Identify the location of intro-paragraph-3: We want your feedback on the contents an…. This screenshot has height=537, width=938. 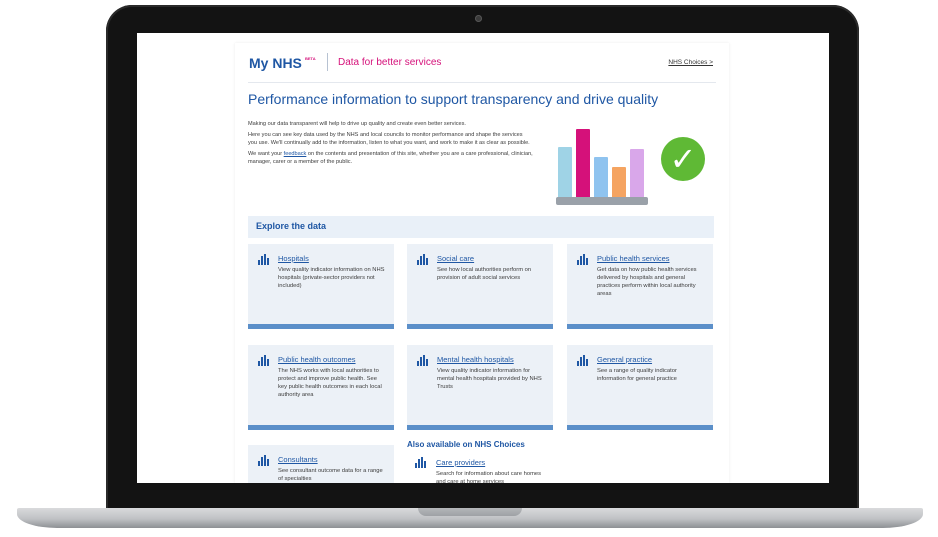
(390, 158).